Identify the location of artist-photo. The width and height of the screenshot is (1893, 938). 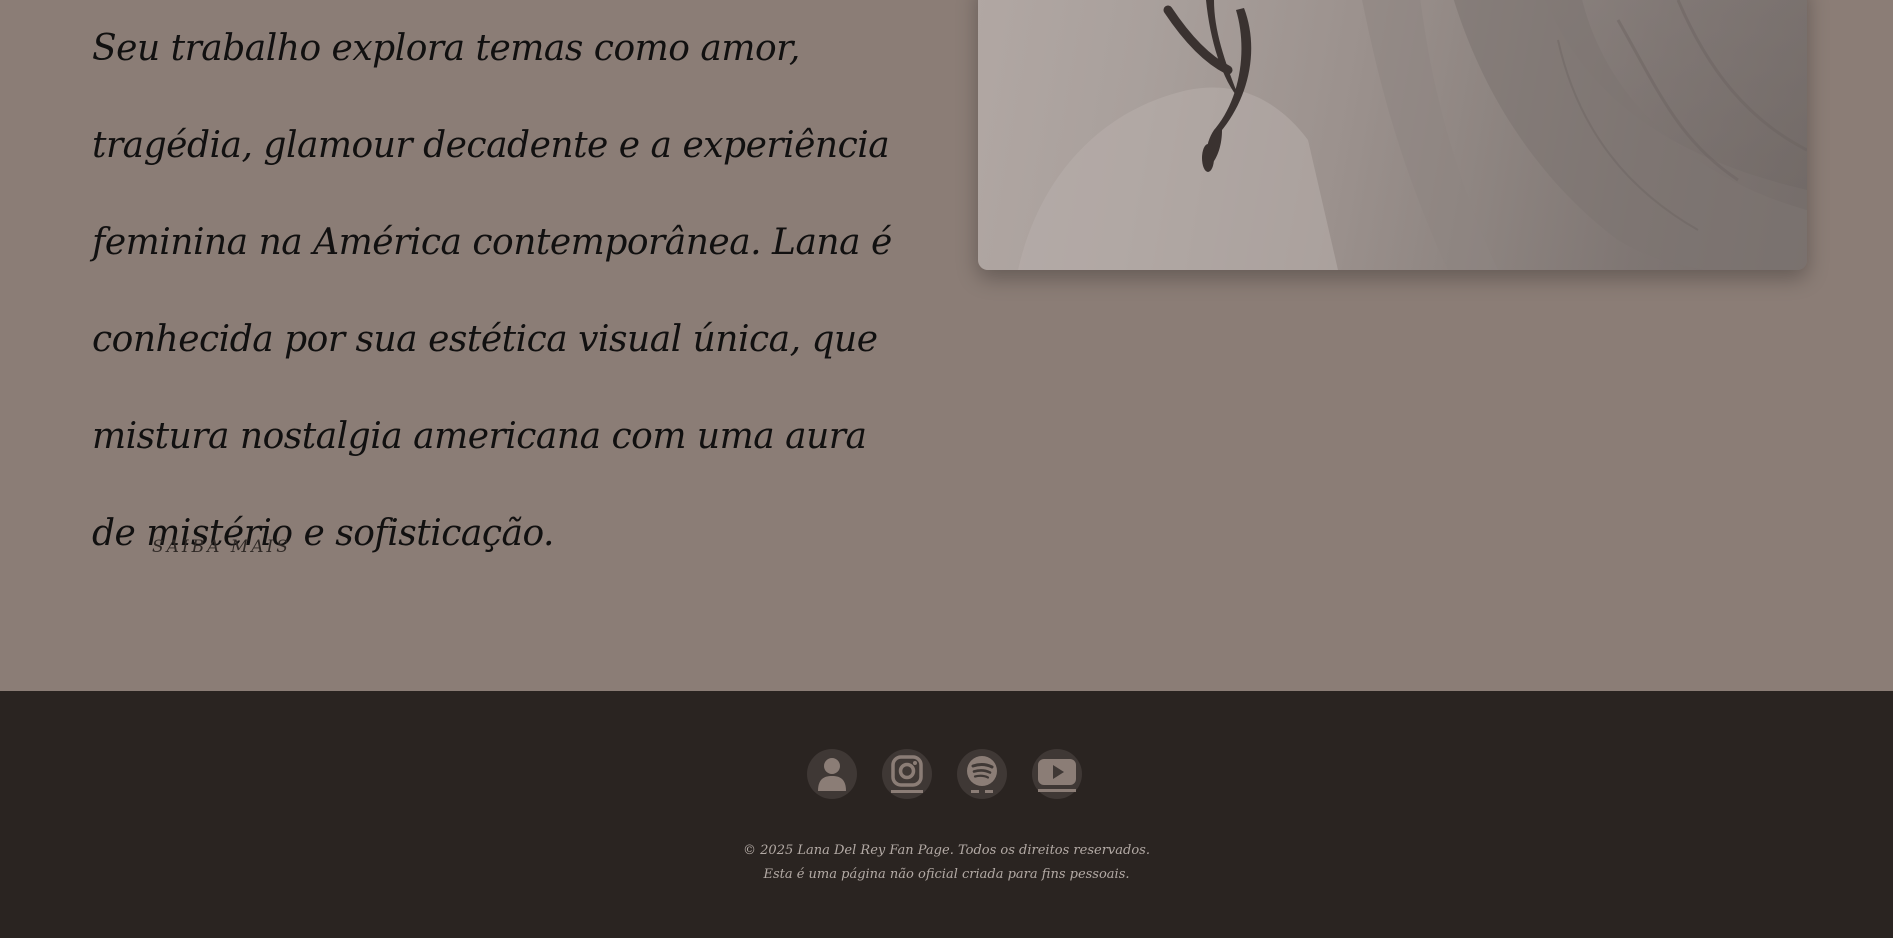
(1392, 135).